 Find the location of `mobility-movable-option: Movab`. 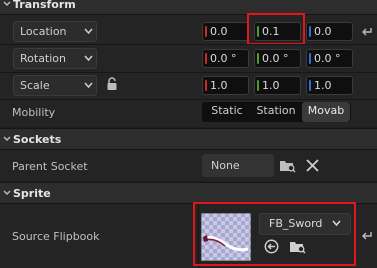

mobility-movable-option: Movab is located at coordinates (326, 112).